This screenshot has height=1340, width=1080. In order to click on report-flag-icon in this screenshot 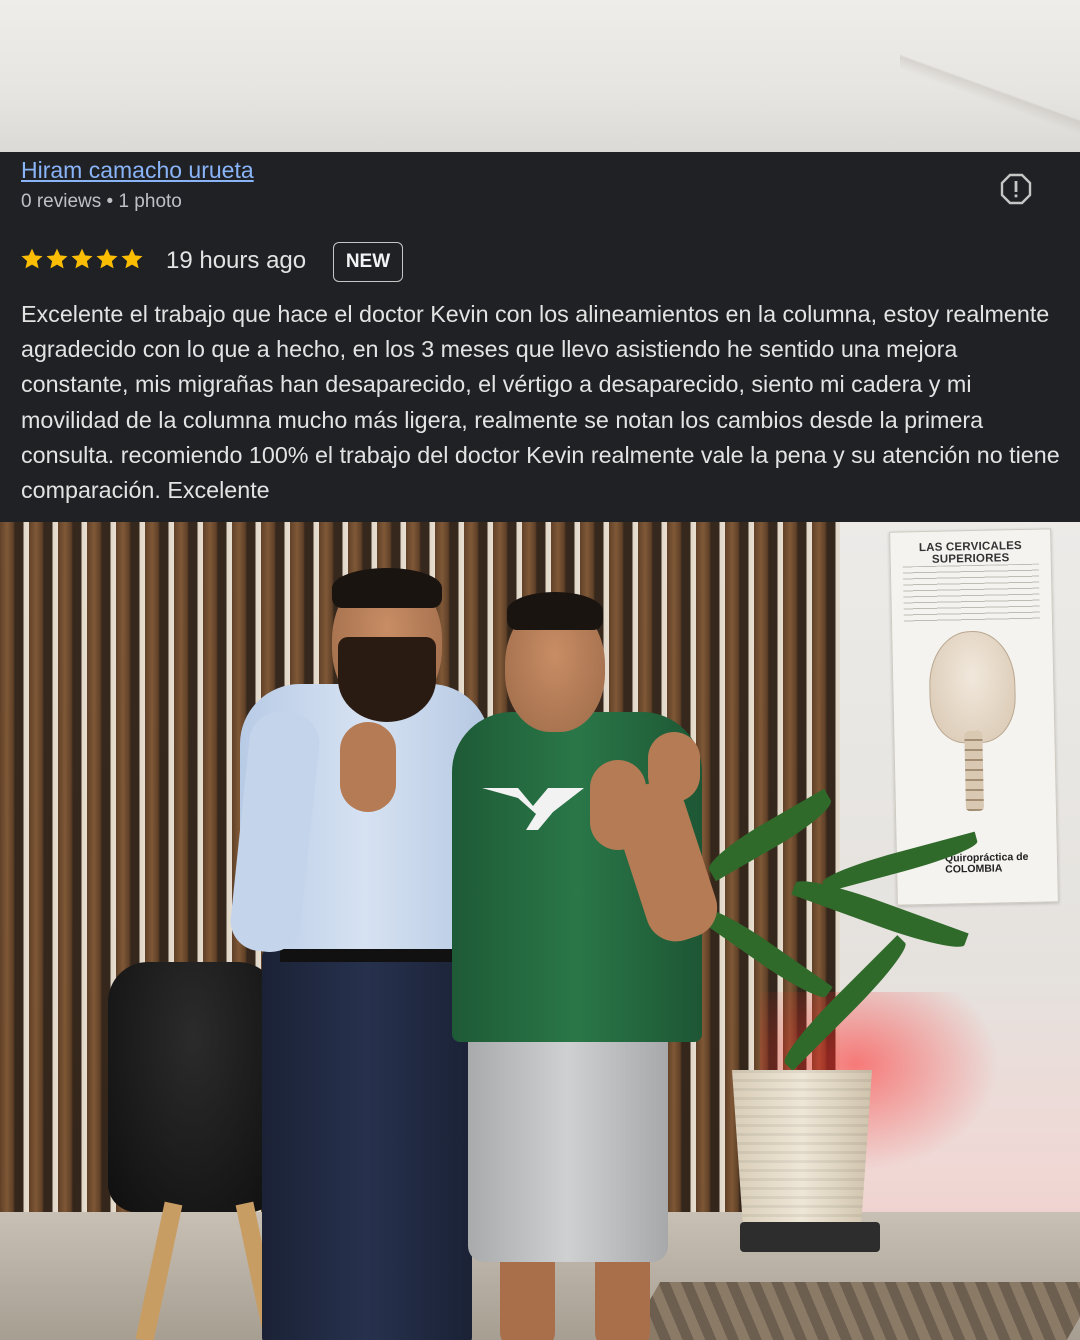, I will do `click(1016, 189)`.